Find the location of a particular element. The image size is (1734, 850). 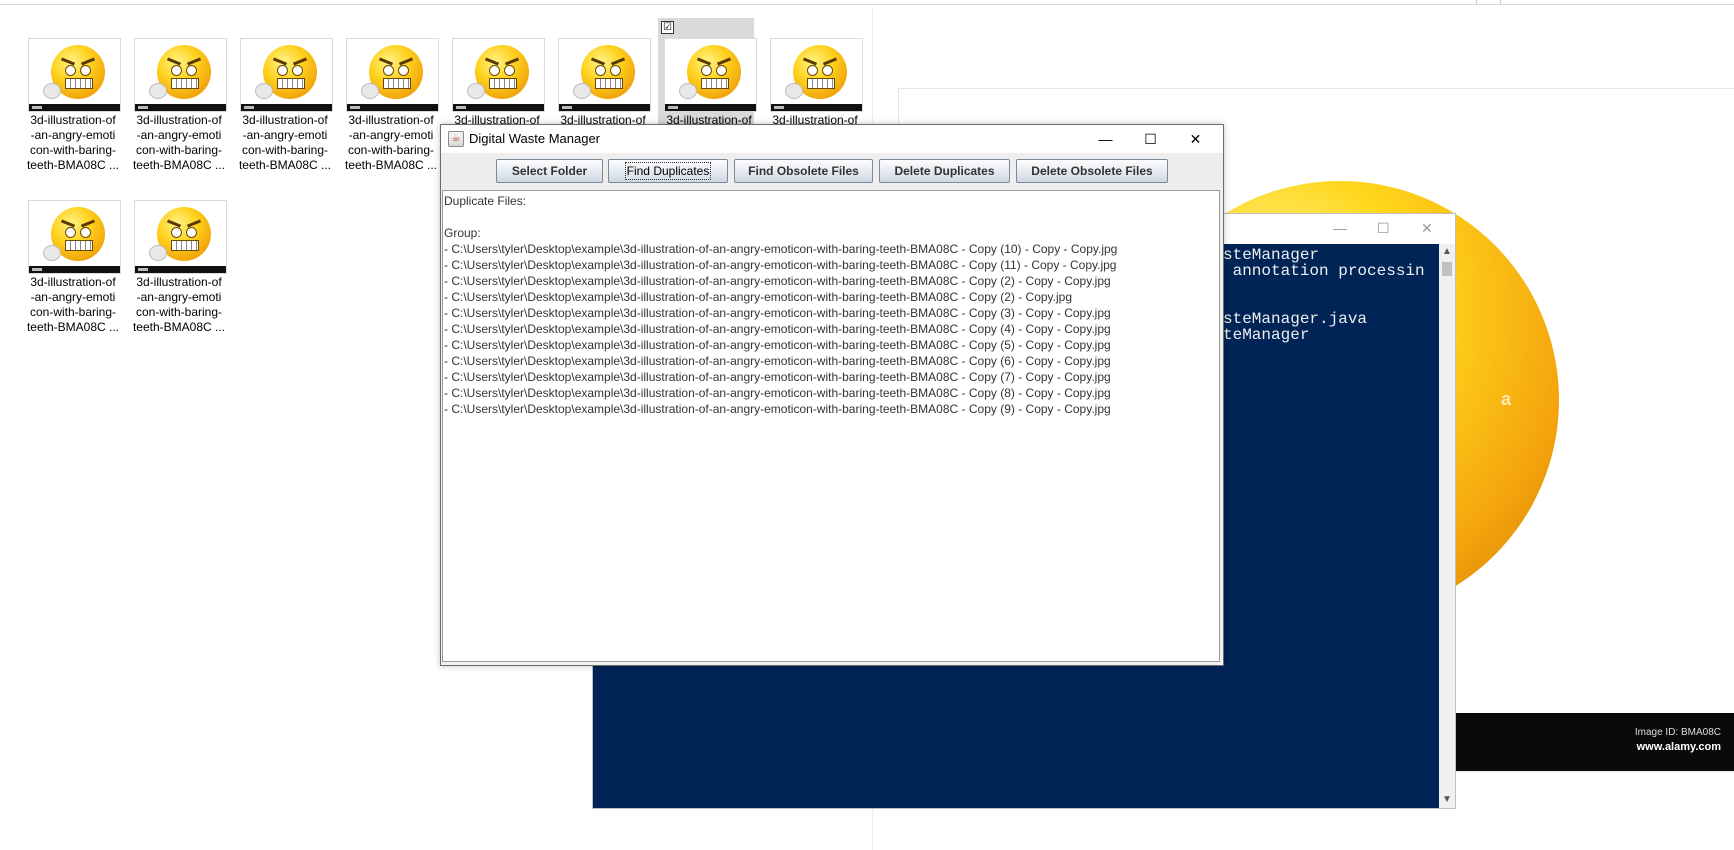

maximize-button: ☐ is located at coordinates (1150, 139).